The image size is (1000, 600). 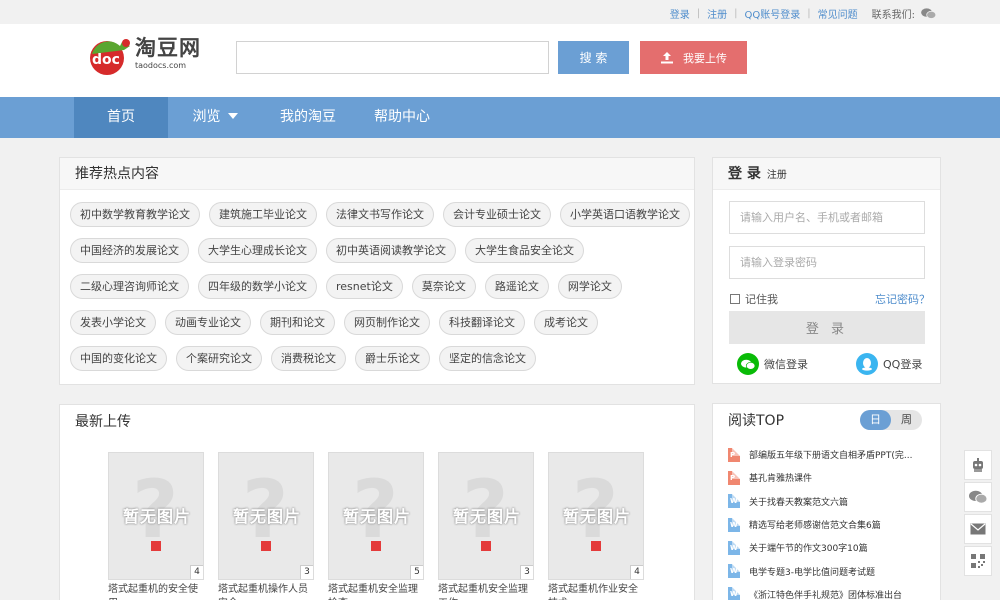 I want to click on hot-tag: 科技翻译论文, so click(x=482, y=322).